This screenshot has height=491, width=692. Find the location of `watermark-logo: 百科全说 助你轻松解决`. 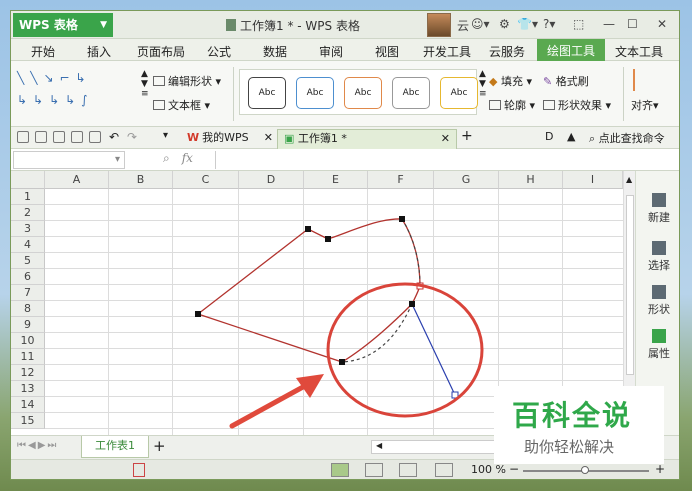

watermark-logo: 百科全说 助你轻松解决 is located at coordinates (579, 425).